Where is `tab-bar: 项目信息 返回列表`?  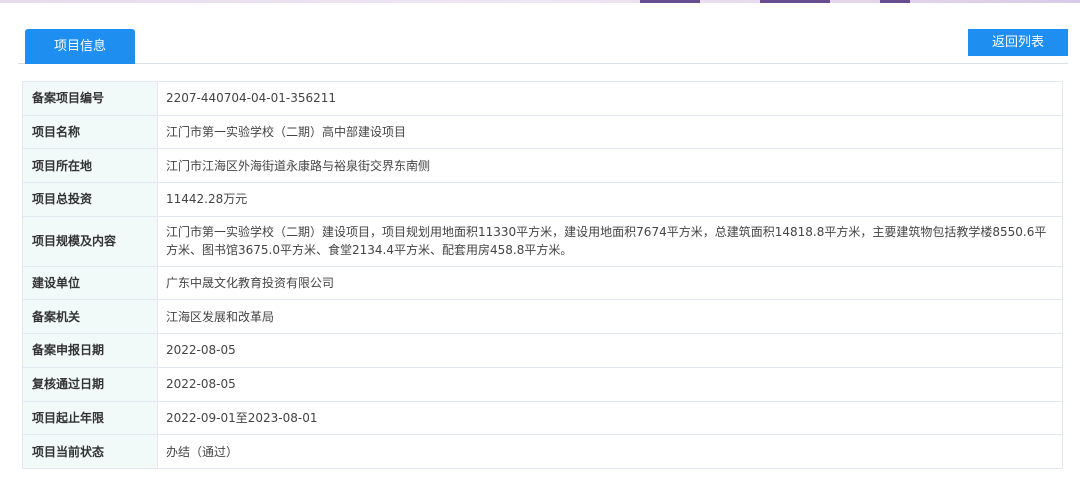 tab-bar: 项目信息 返回列表 is located at coordinates (543, 46).